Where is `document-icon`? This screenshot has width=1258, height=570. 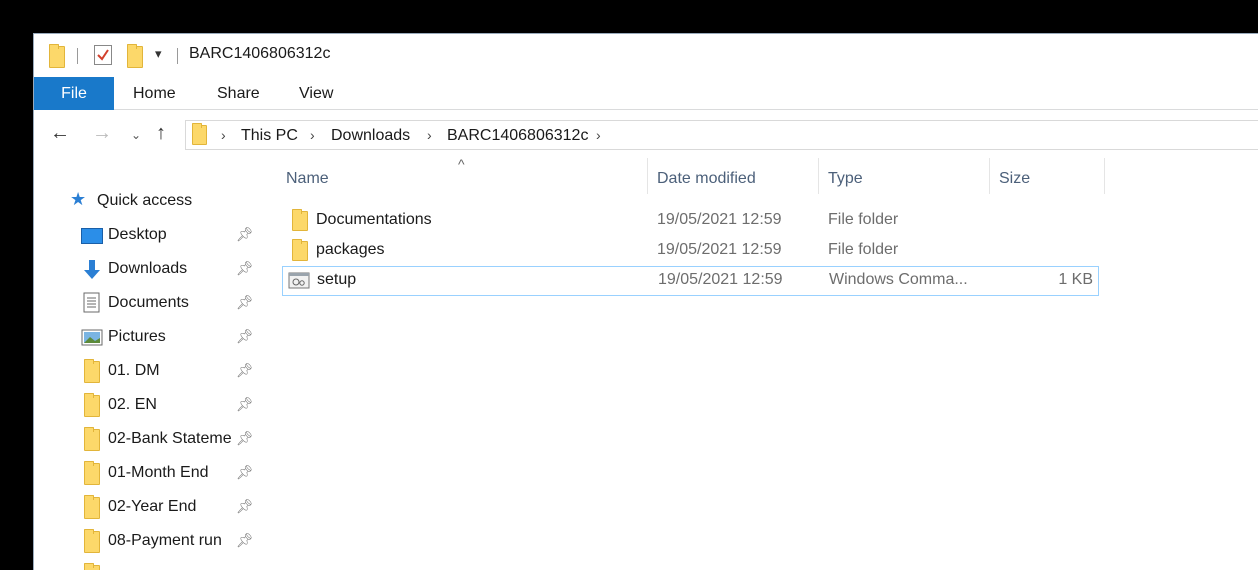
document-icon is located at coordinates (91, 302).